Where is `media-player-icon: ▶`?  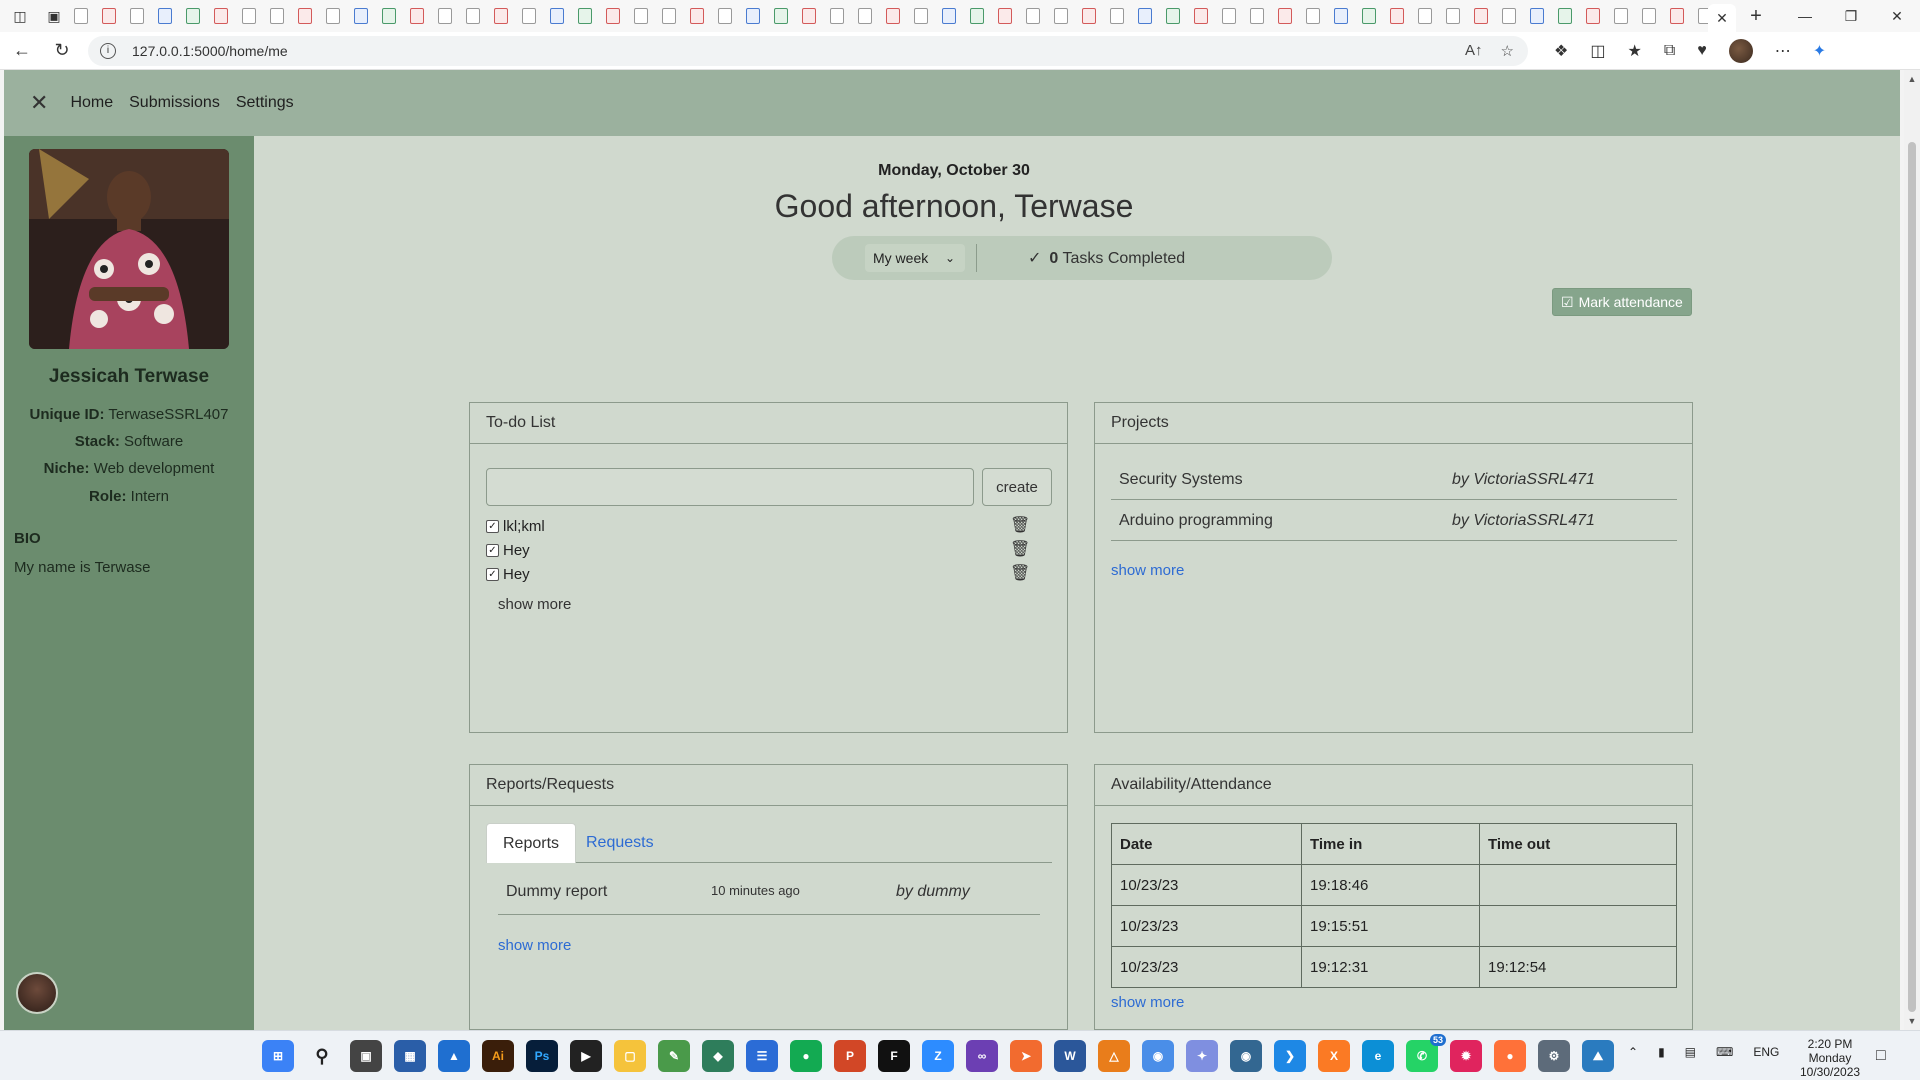
media-player-icon: ▶ is located at coordinates (586, 1056).